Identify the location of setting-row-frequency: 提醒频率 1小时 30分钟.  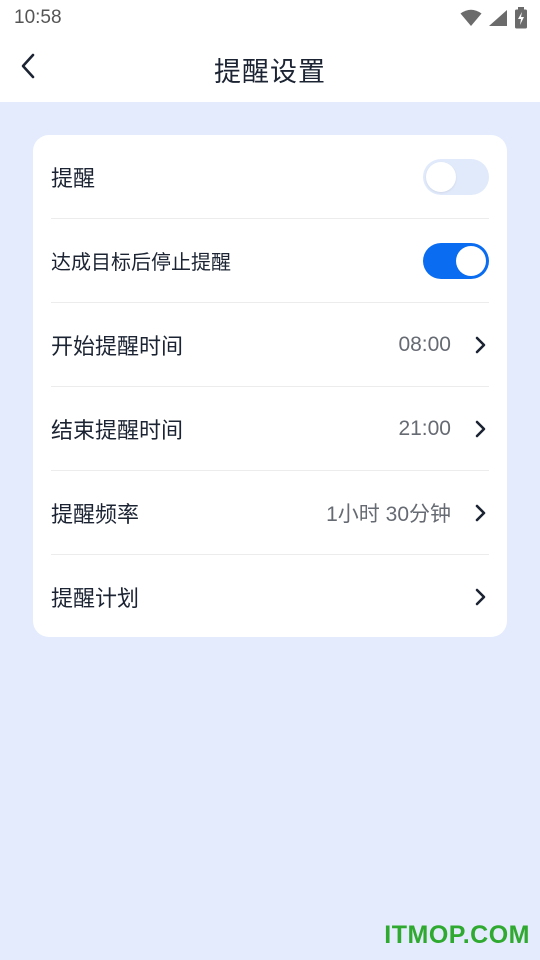
(270, 513).